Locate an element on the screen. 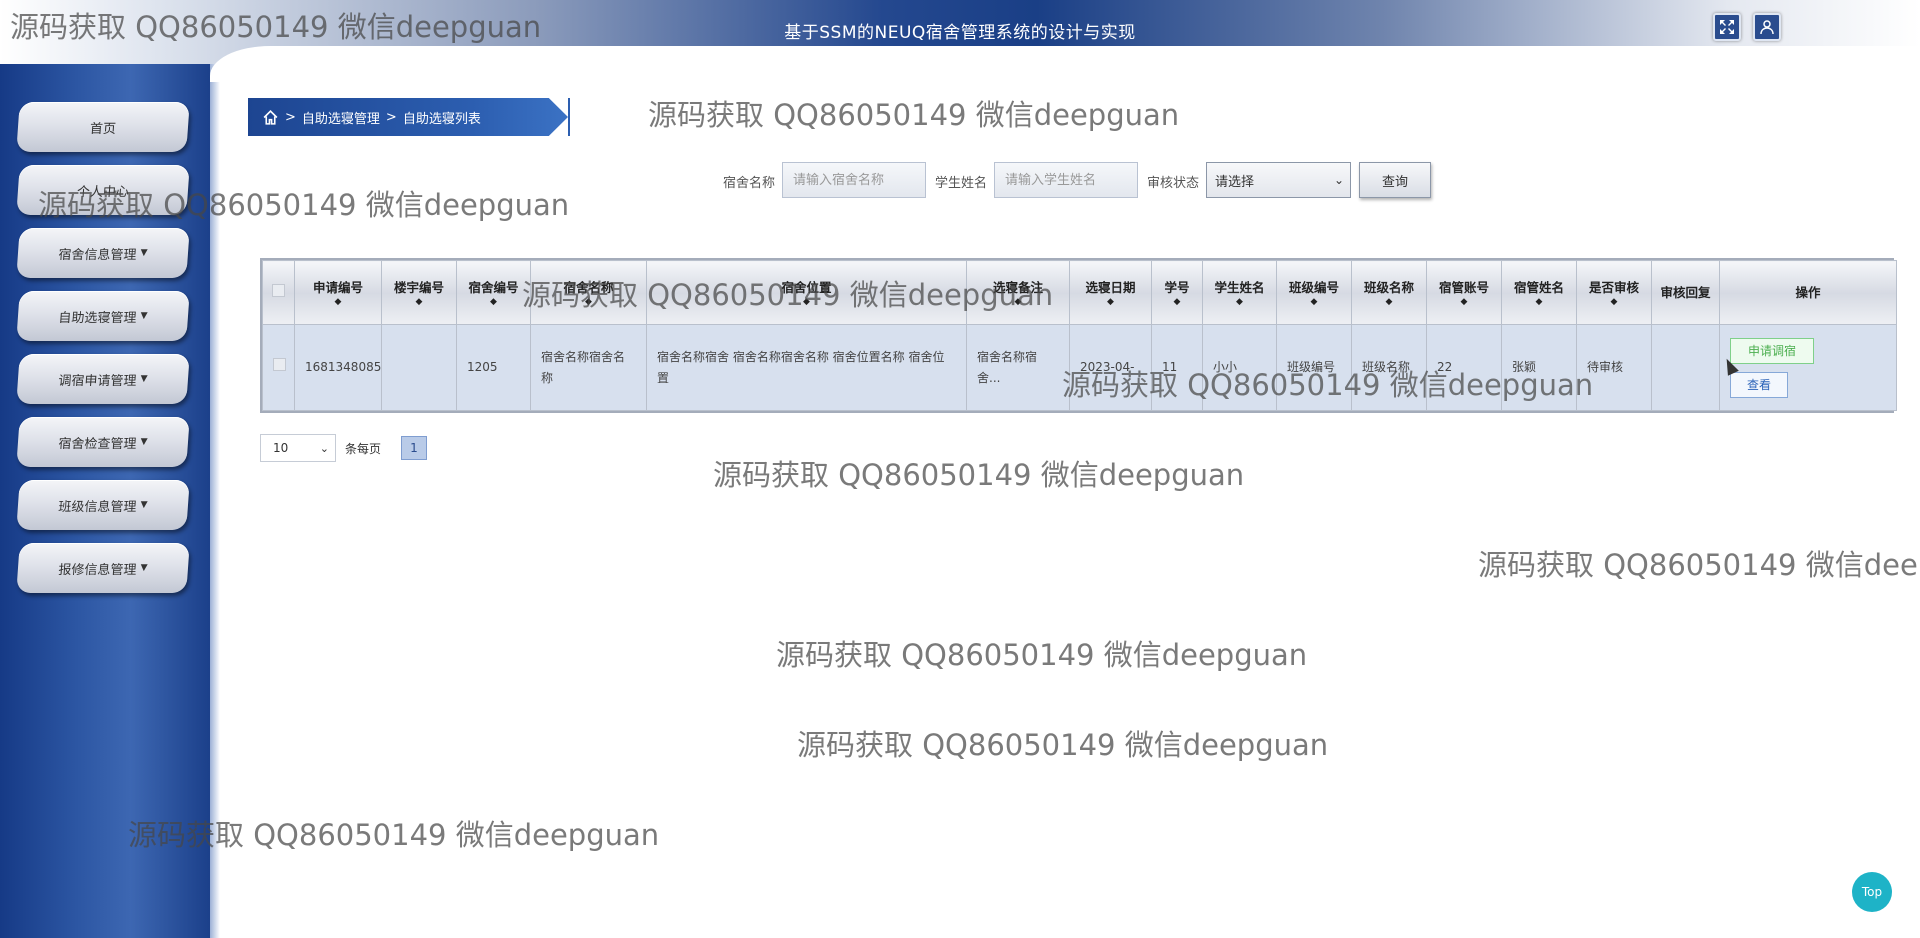 Image resolution: width=1920 pixels, height=938 pixels. audit-status-label: 审核状态 is located at coordinates (1173, 183).